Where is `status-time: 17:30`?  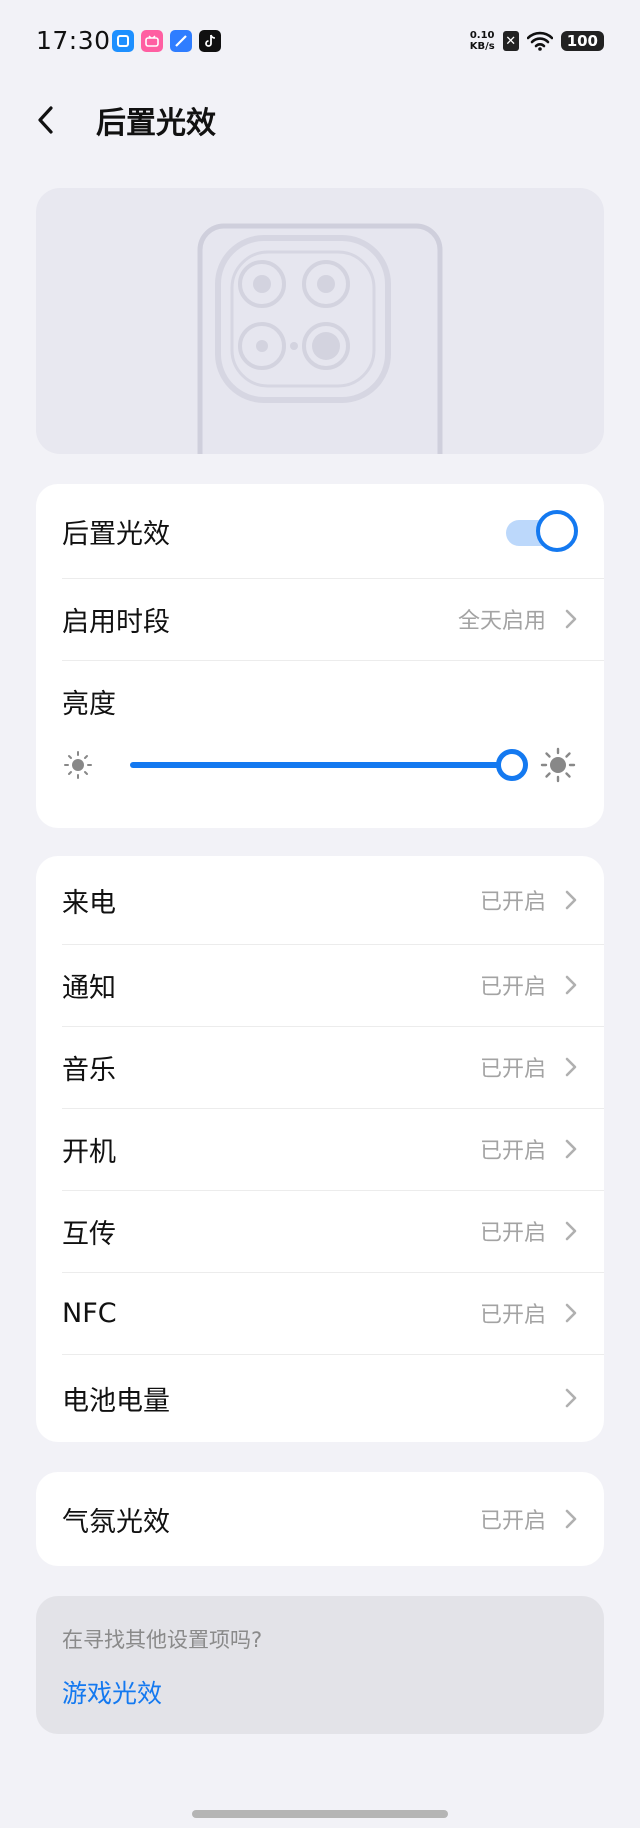 status-time: 17:30 is located at coordinates (73, 40).